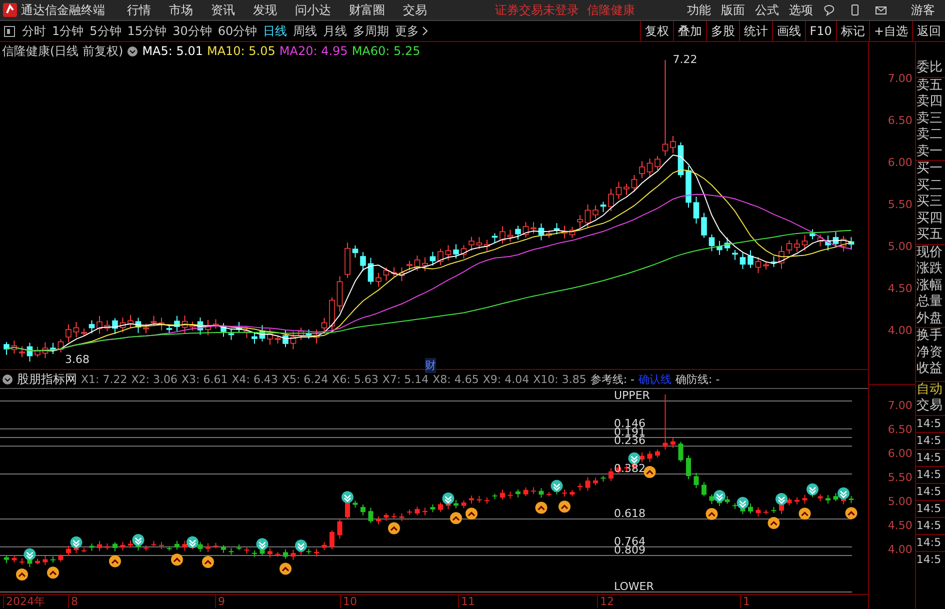  Describe the element at coordinates (929, 101) in the screenshot. I see `quote-field-label: 卖四` at that location.